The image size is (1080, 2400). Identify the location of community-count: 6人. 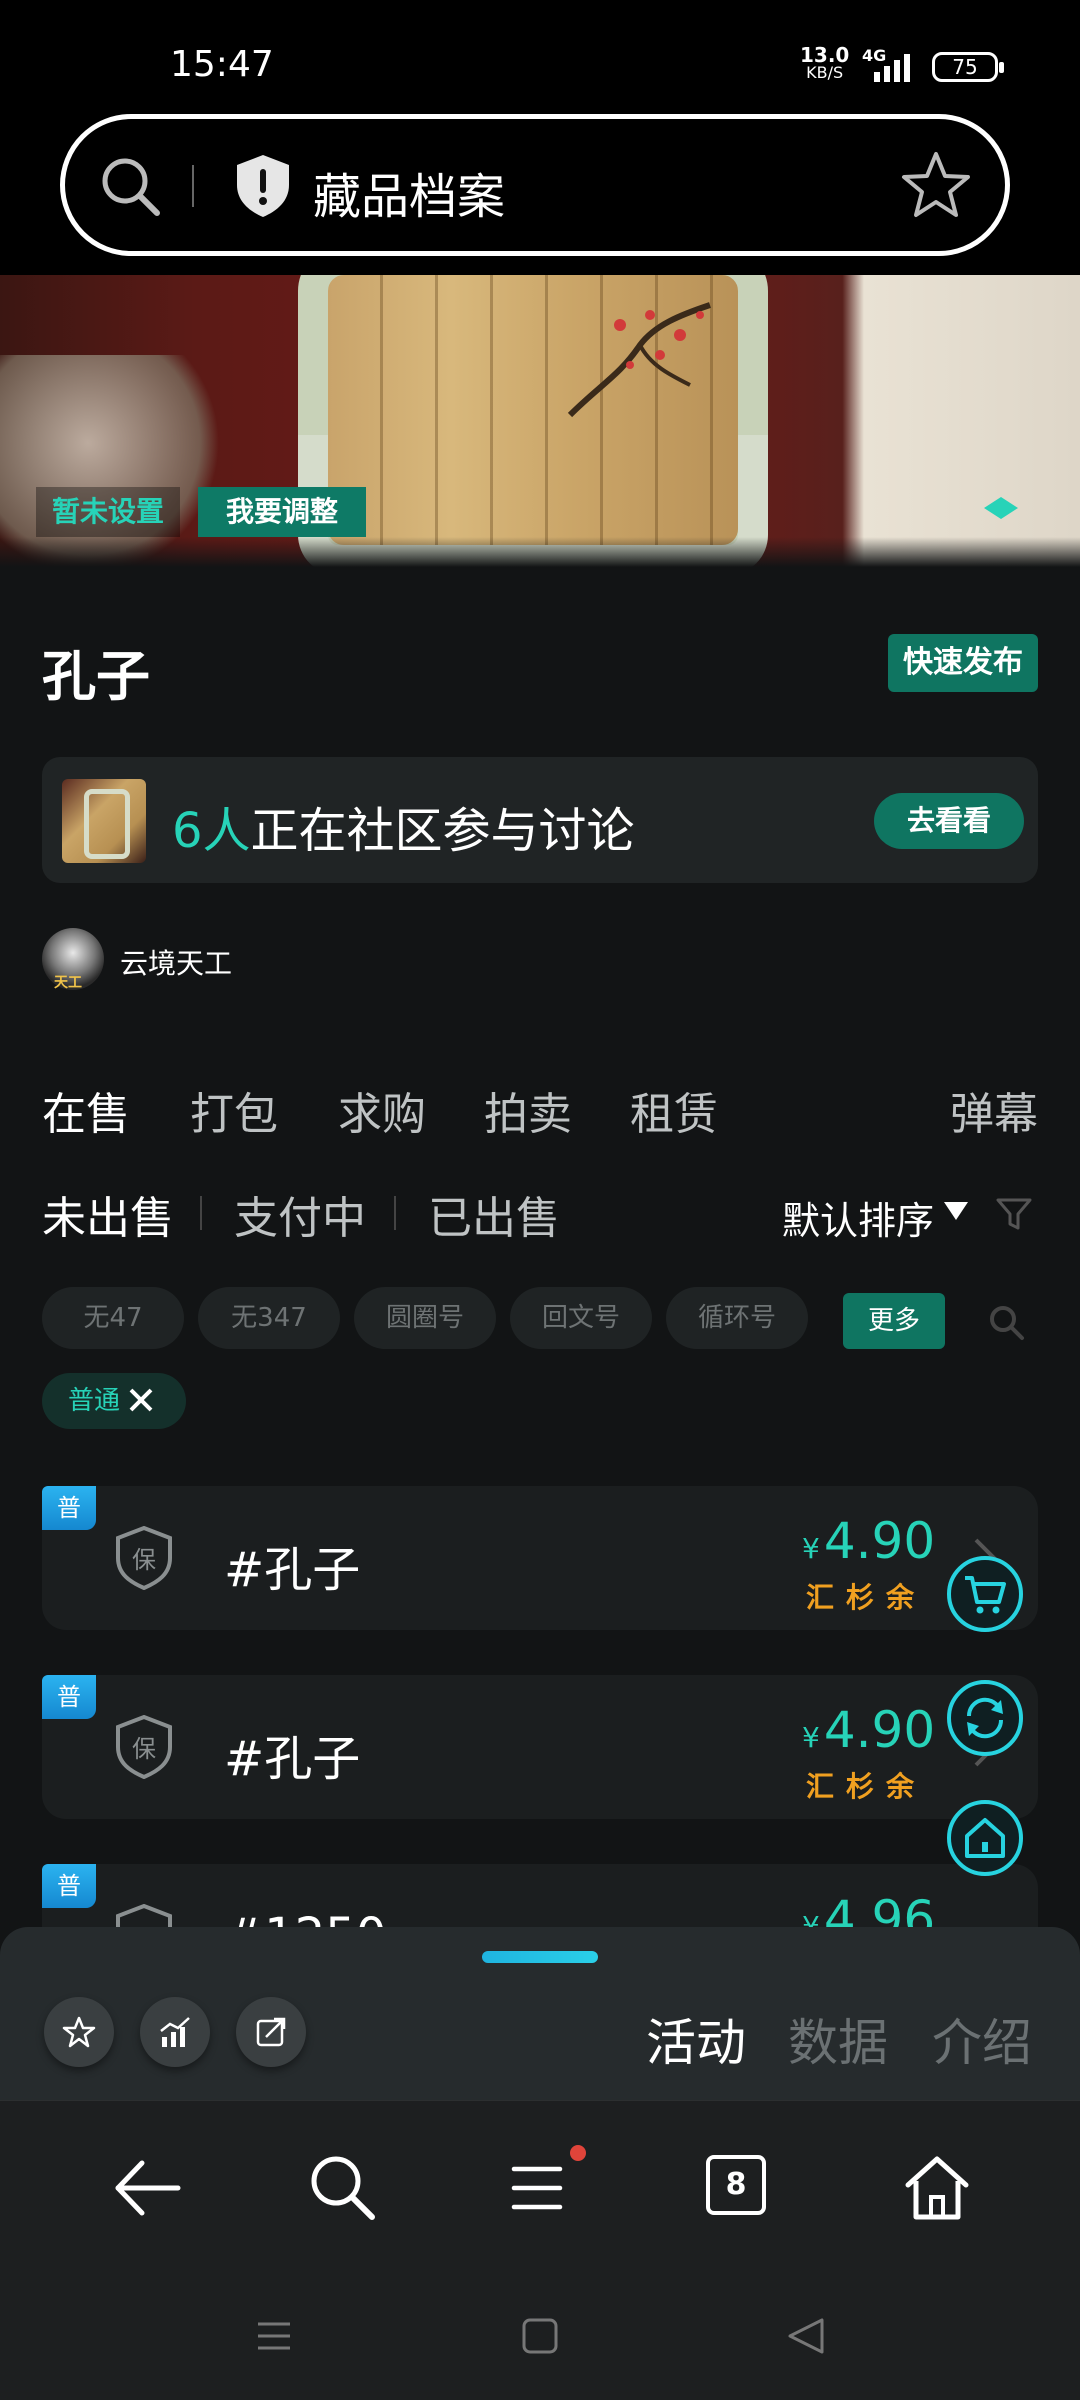
(211, 831).